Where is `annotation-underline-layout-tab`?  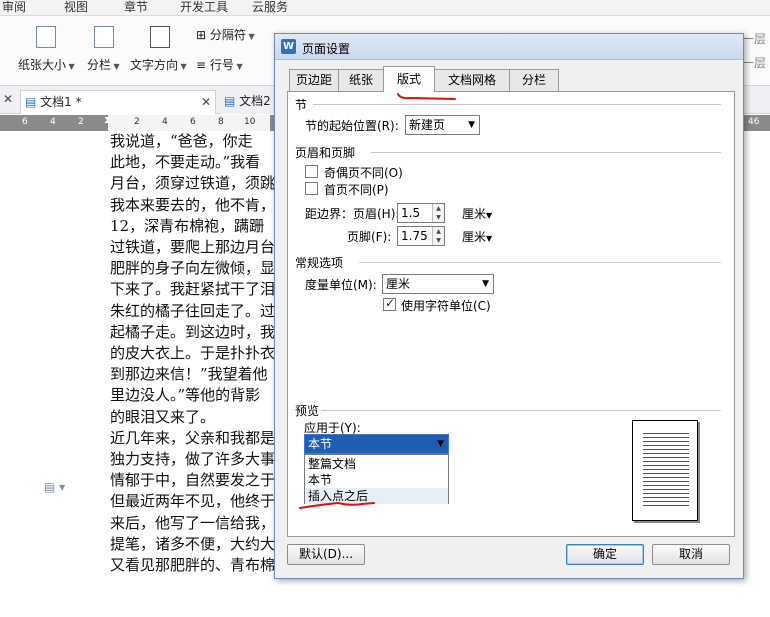 annotation-underline-layout-tab is located at coordinates (426, 96).